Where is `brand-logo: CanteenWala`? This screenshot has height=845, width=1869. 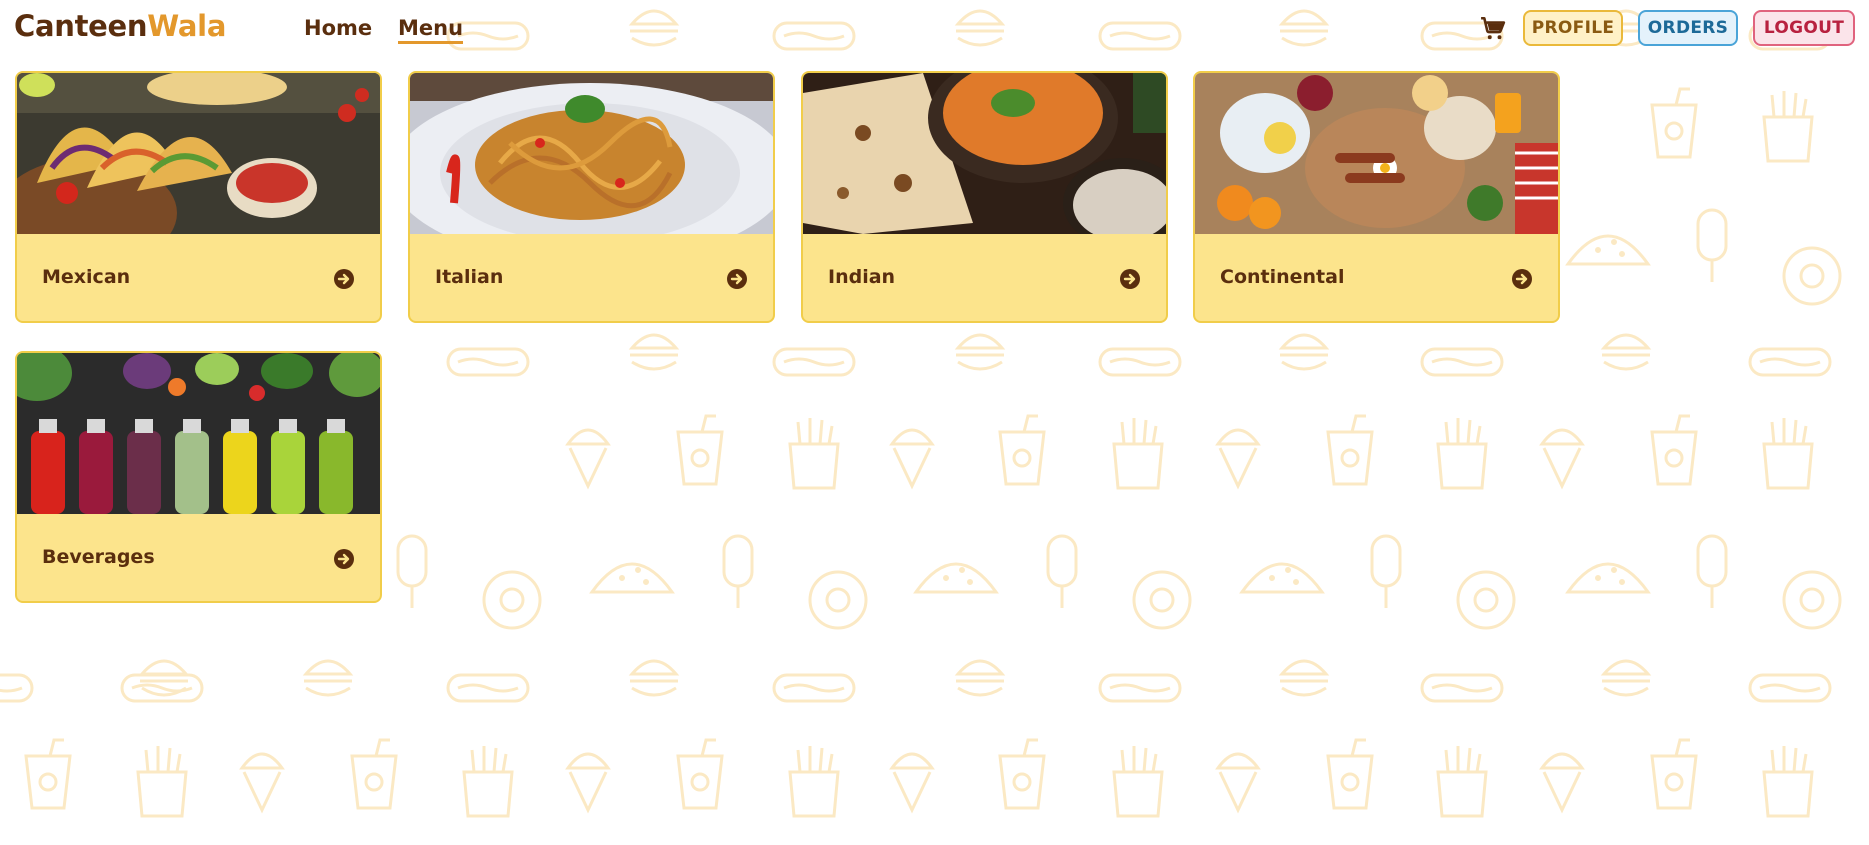
brand-logo: CanteenWala is located at coordinates (120, 26).